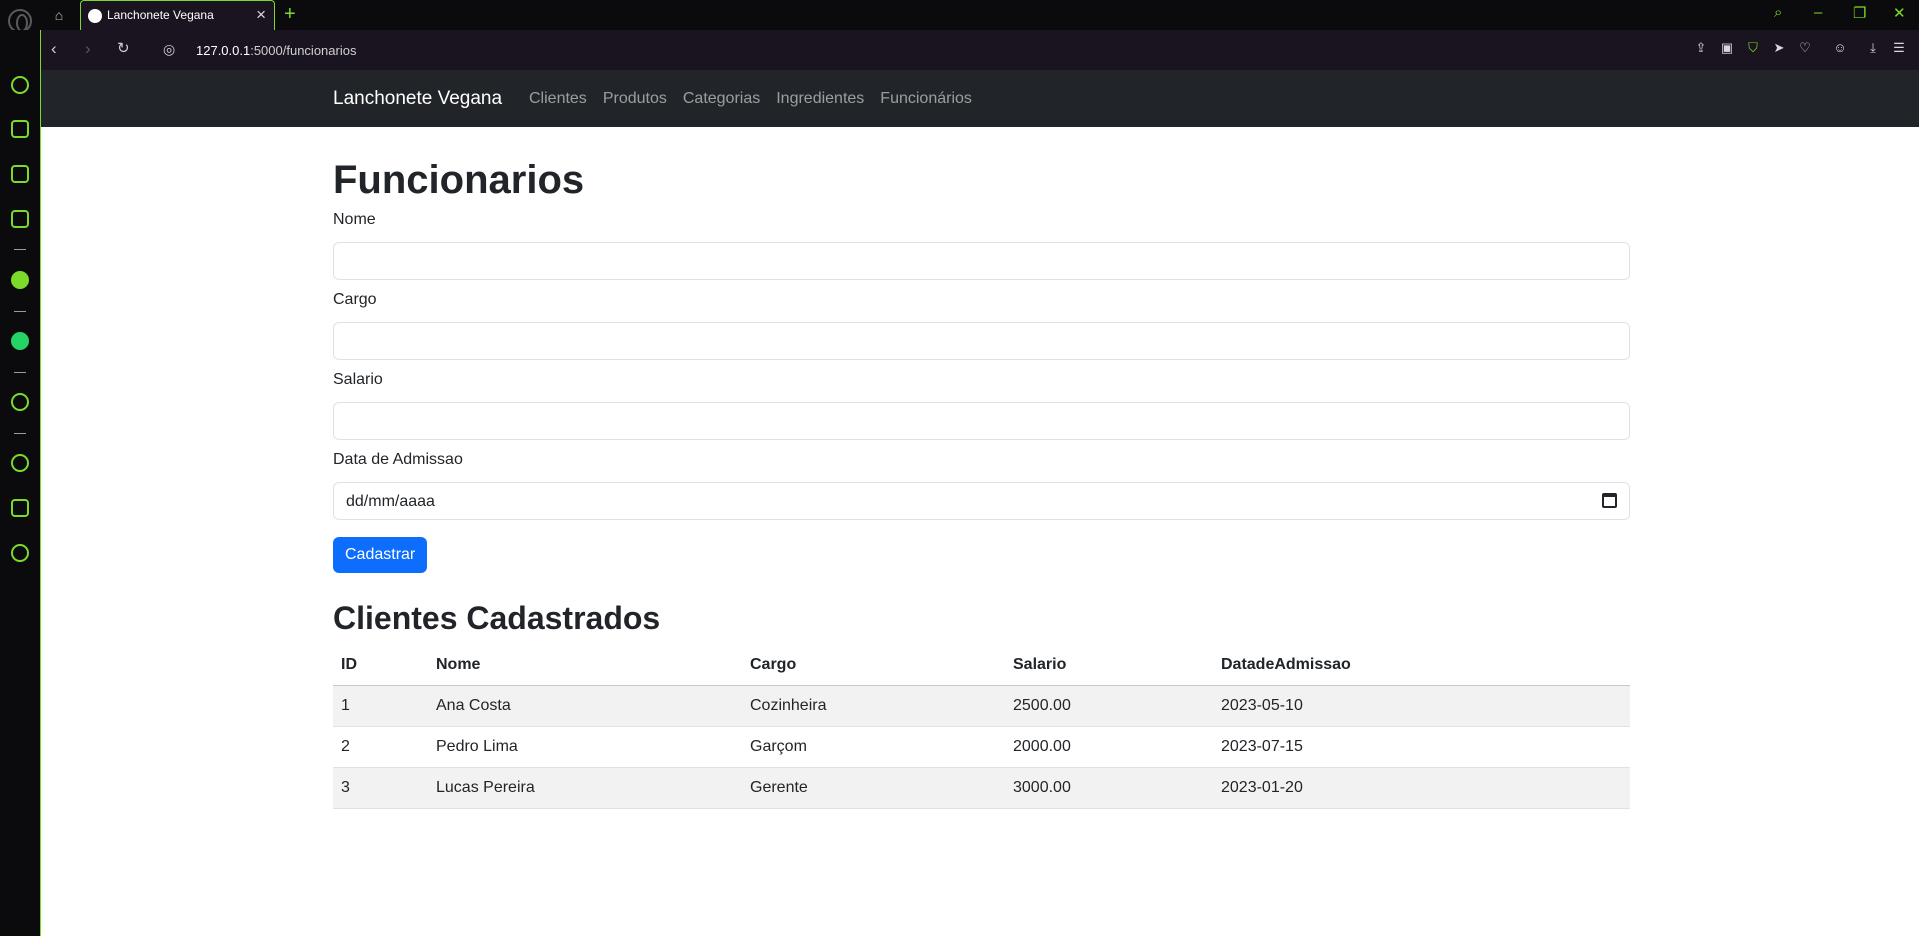 The image size is (1919, 936). What do you see at coordinates (497, 618) in the screenshot?
I see `section-title: Clientes Cadastrados` at bounding box center [497, 618].